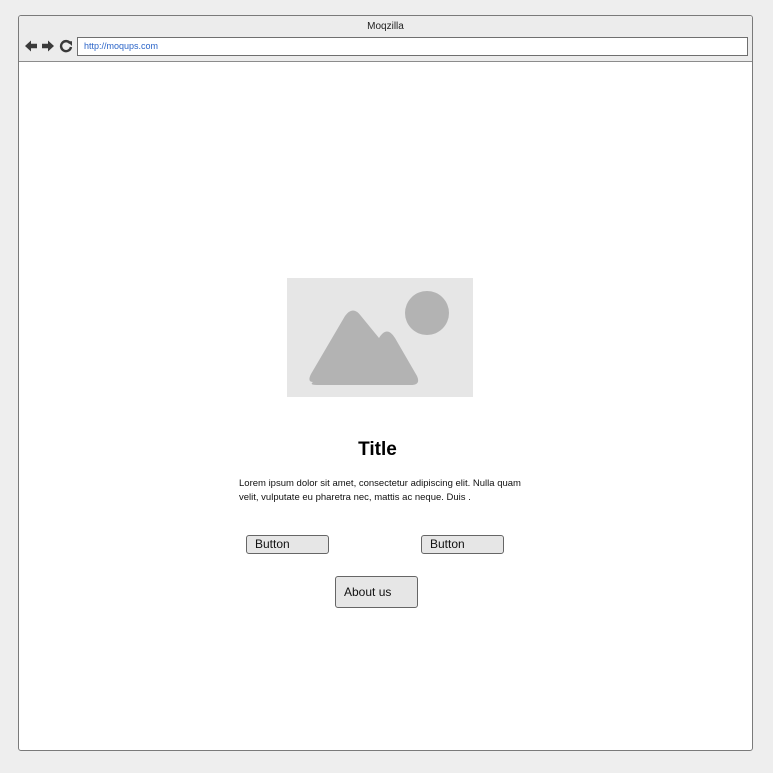  I want to click on arrow-right-icon, so click(48, 46).